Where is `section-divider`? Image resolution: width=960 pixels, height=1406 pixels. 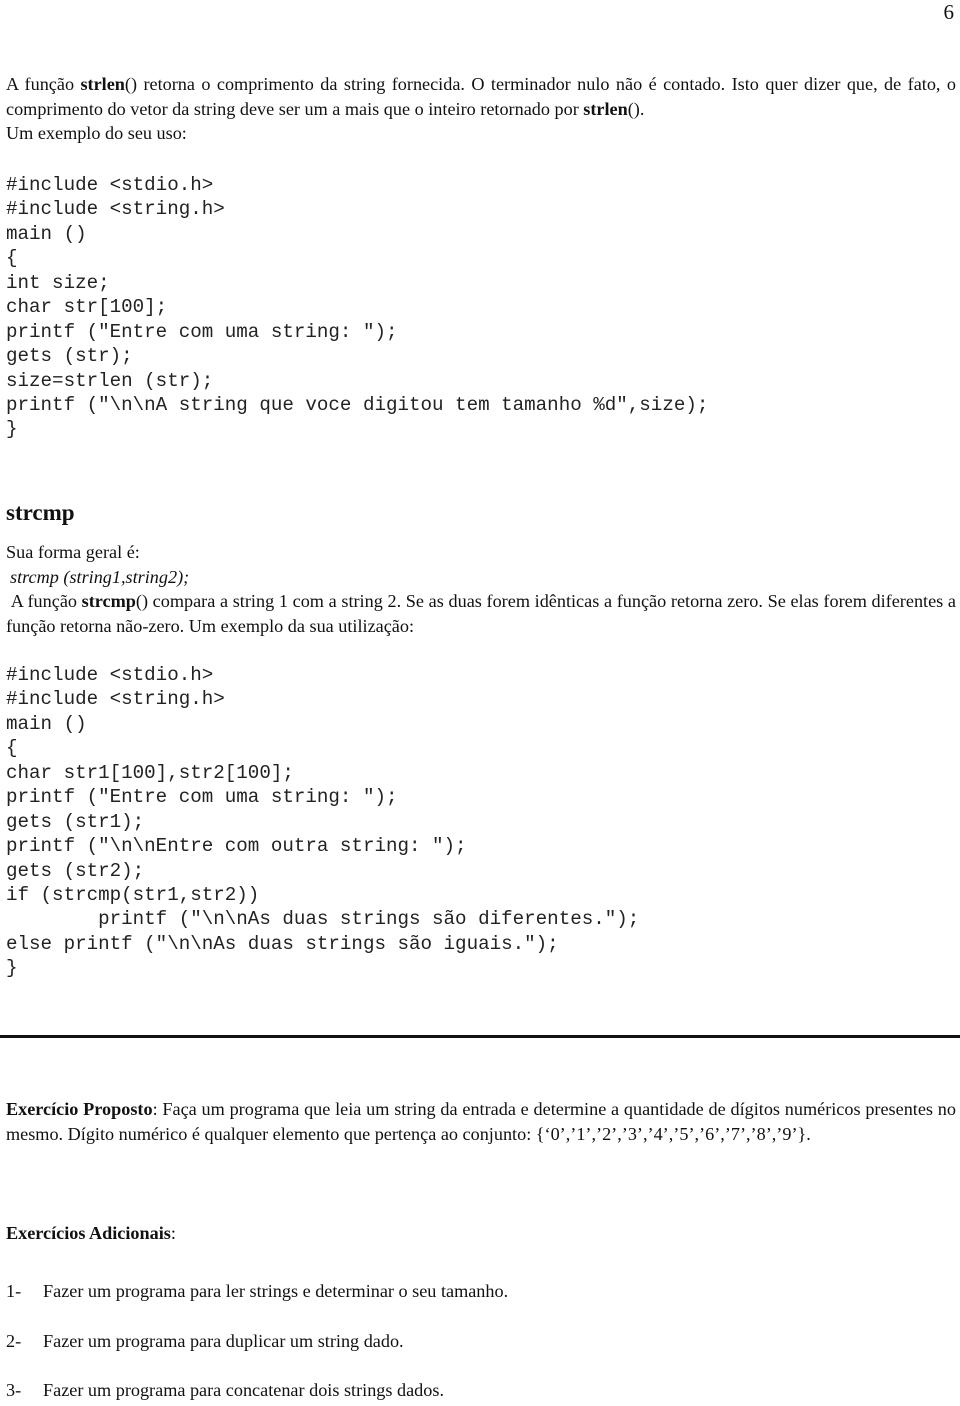 section-divider is located at coordinates (480, 1036).